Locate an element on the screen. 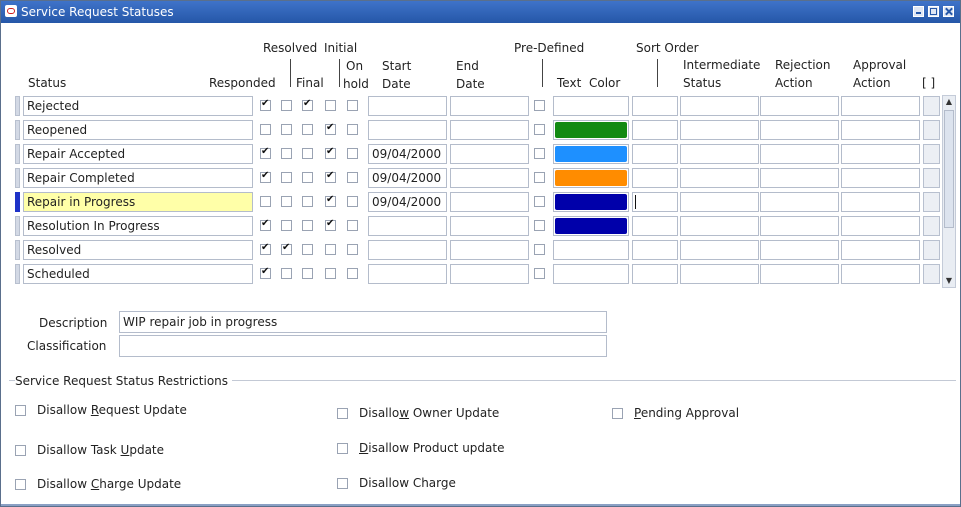 Image resolution: width=961 pixels, height=507 pixels. restriction-label: Pending Approval is located at coordinates (686, 413).